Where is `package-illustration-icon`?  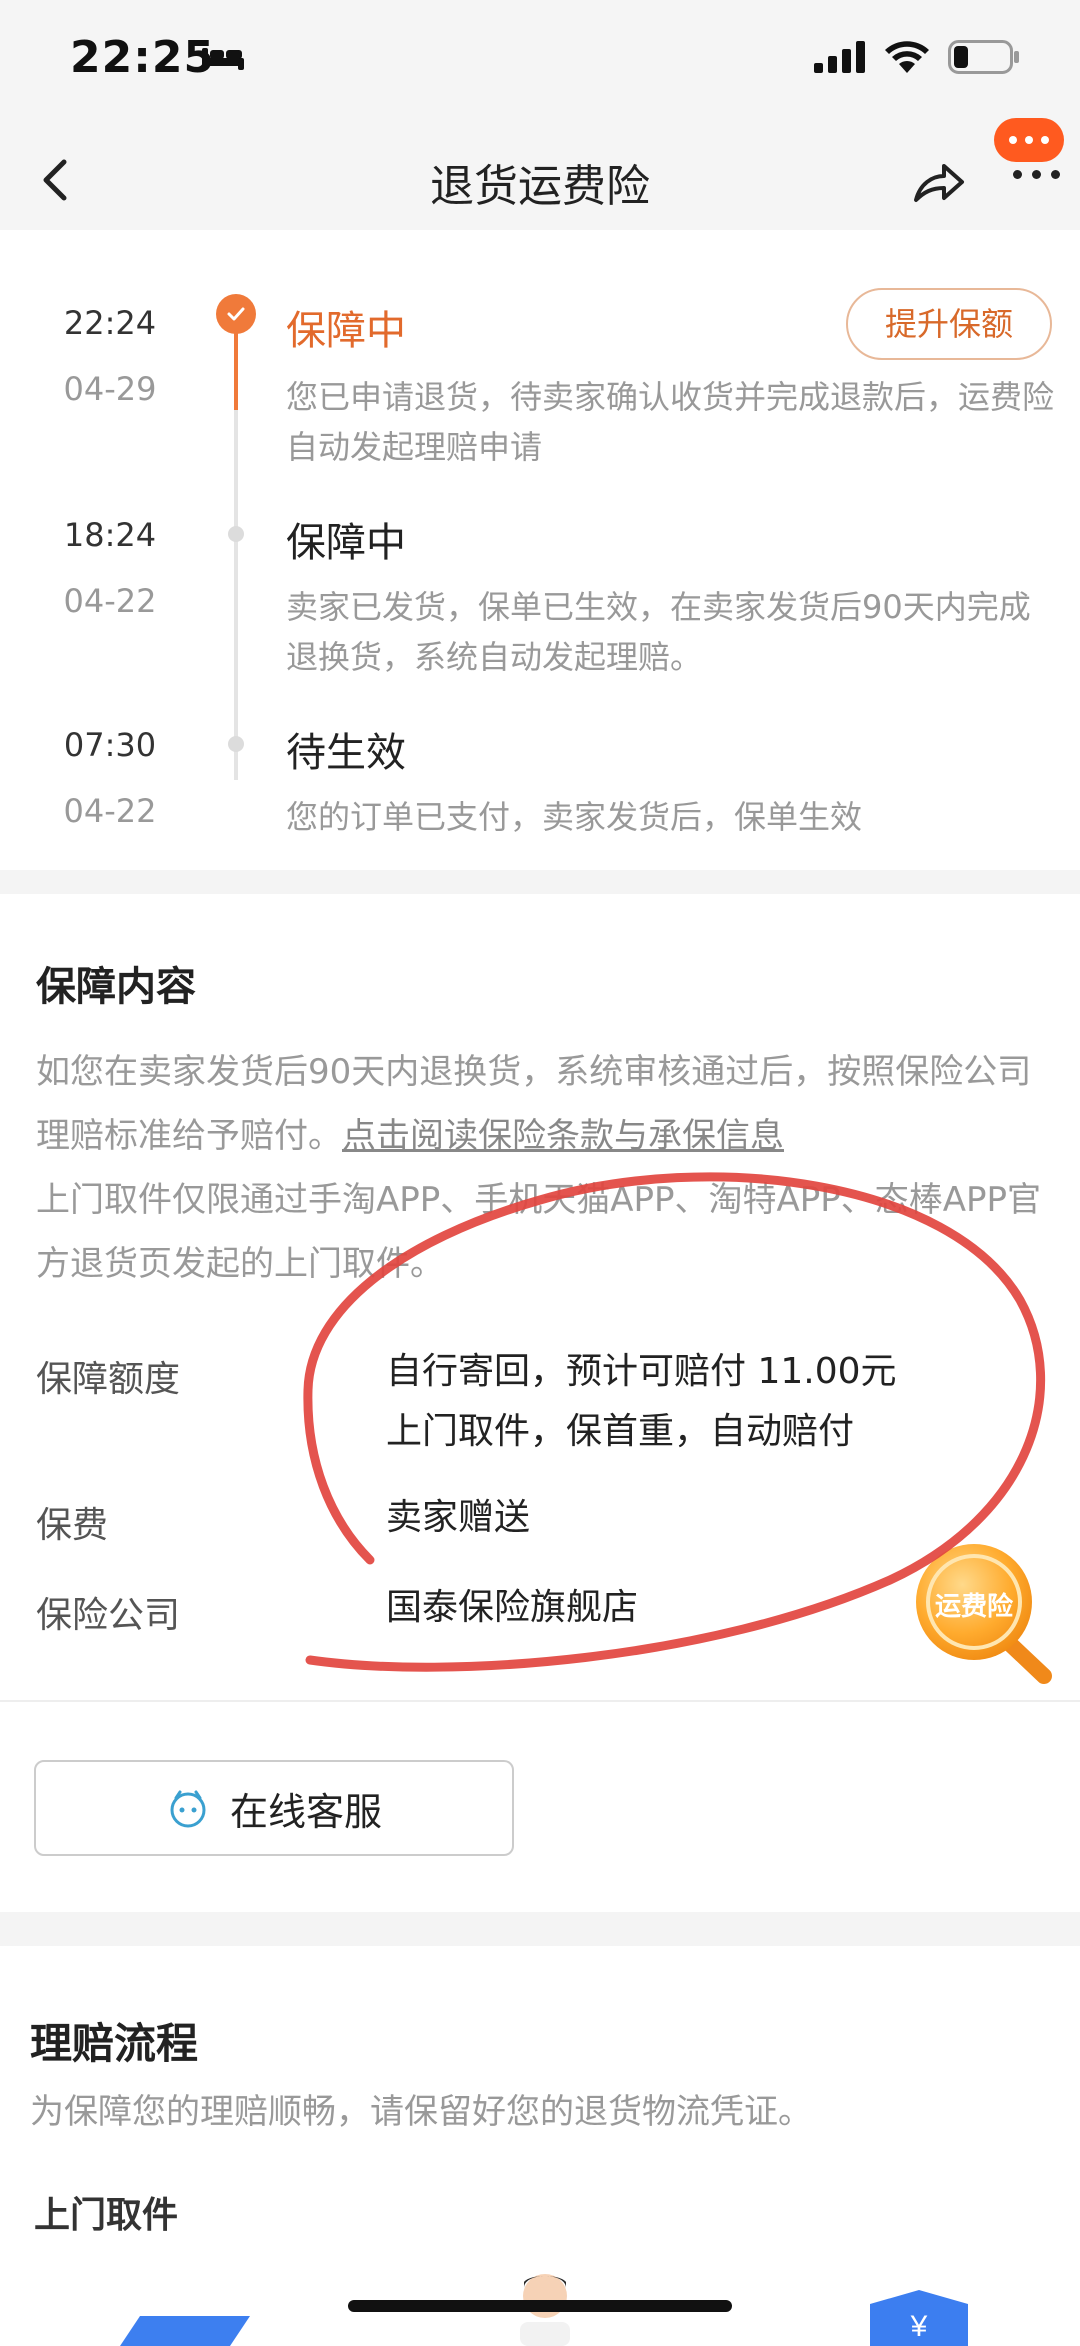
package-illustration-icon is located at coordinates (185, 2331).